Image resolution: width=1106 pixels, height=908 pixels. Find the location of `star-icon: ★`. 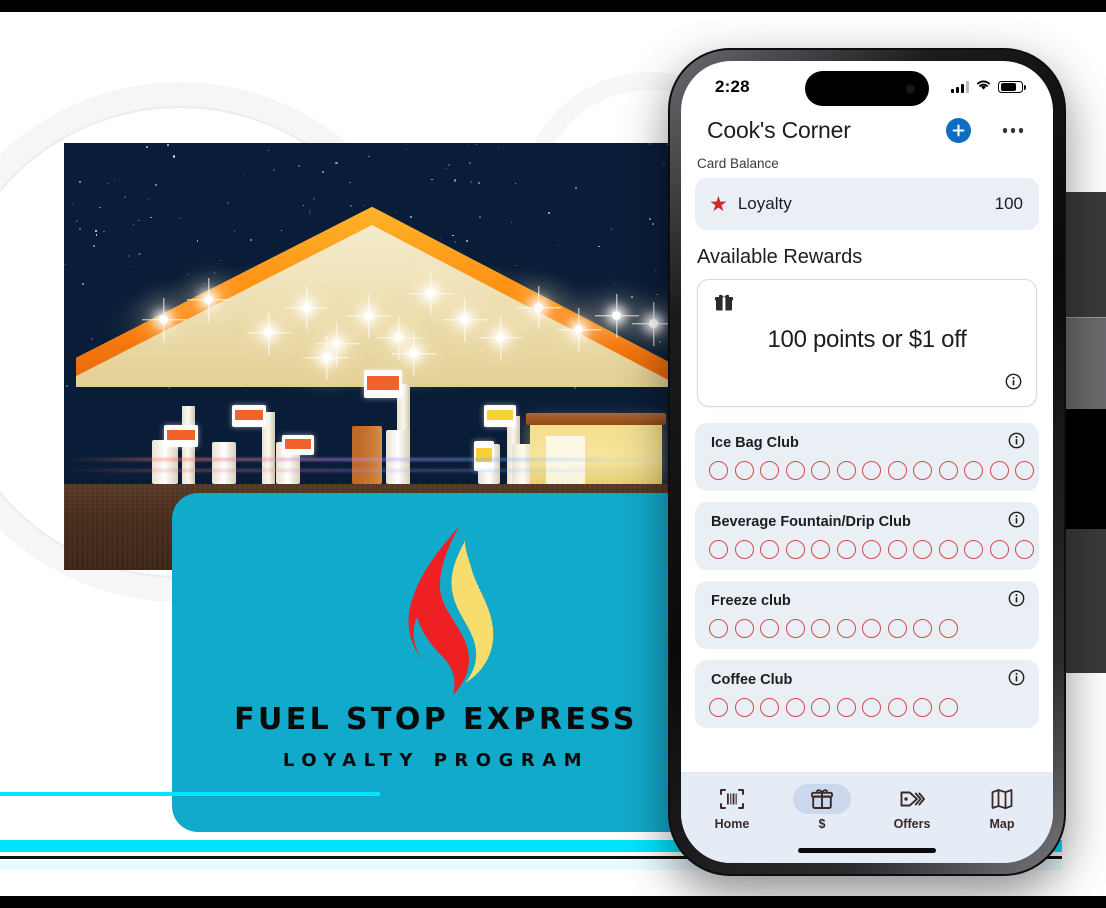

star-icon: ★ is located at coordinates (718, 204).